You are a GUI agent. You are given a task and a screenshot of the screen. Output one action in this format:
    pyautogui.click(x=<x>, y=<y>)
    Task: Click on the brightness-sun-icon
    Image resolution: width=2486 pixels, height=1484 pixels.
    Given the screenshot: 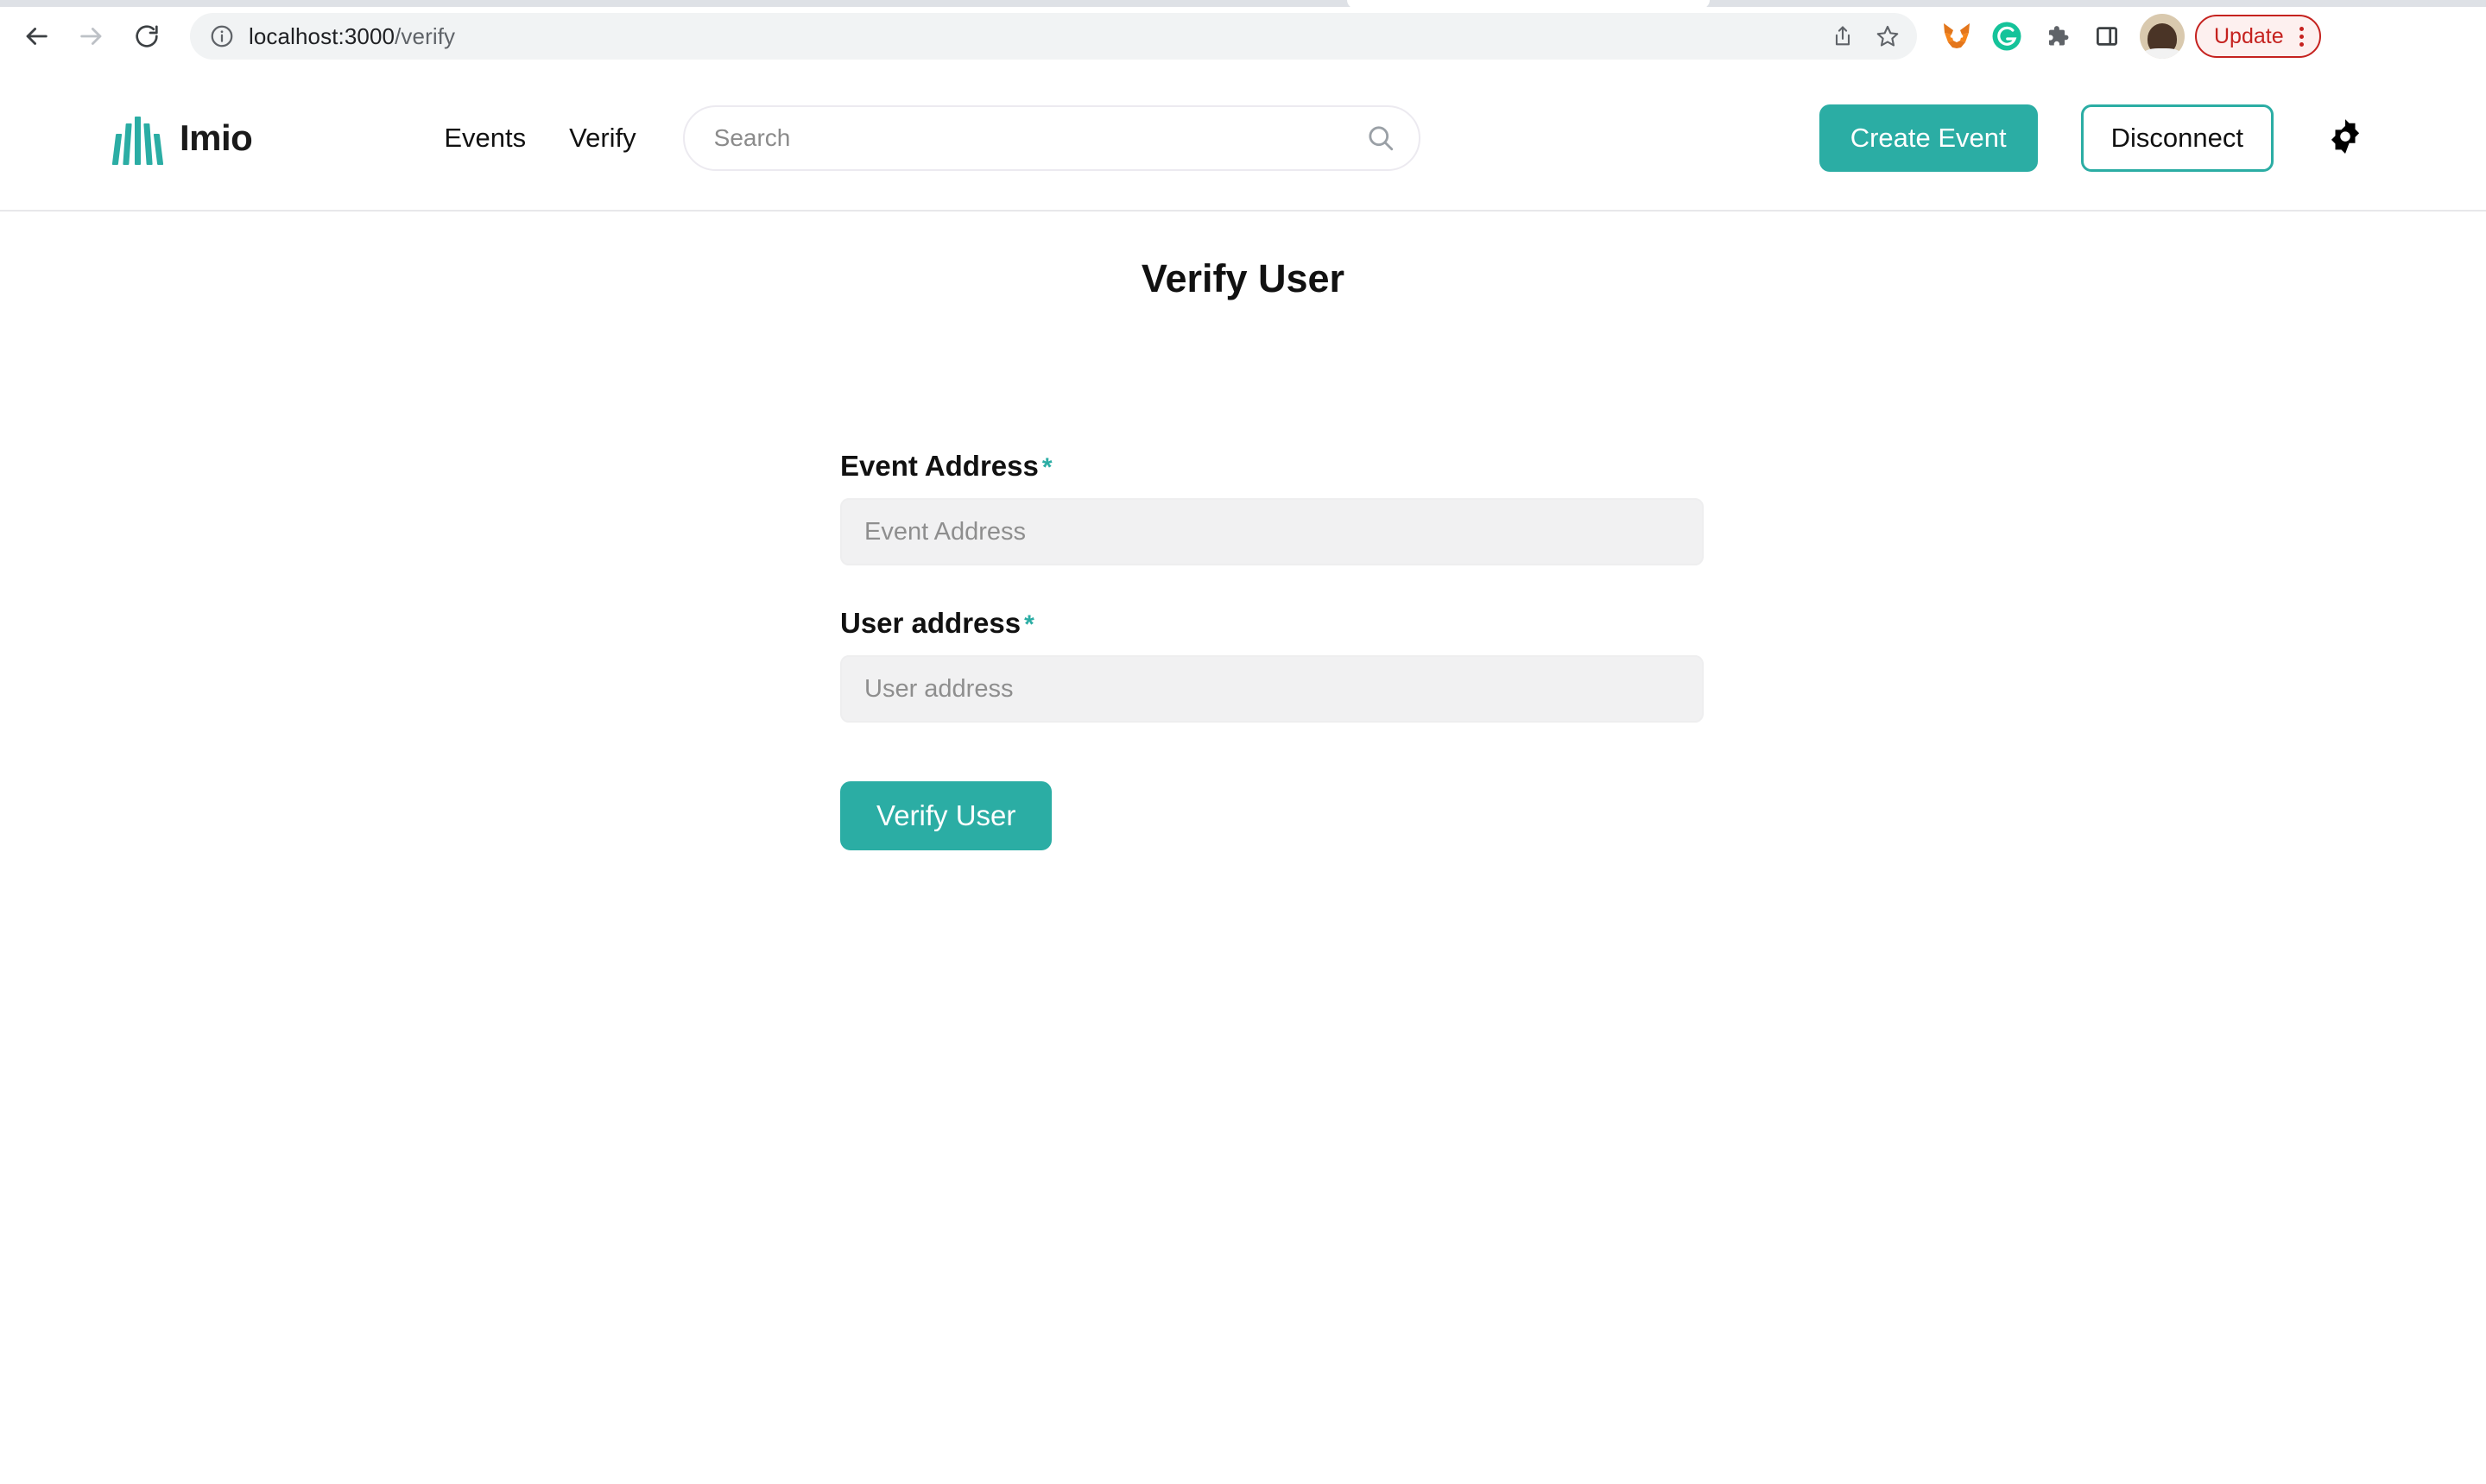 What is the action you would take?
    pyautogui.click(x=2345, y=138)
    